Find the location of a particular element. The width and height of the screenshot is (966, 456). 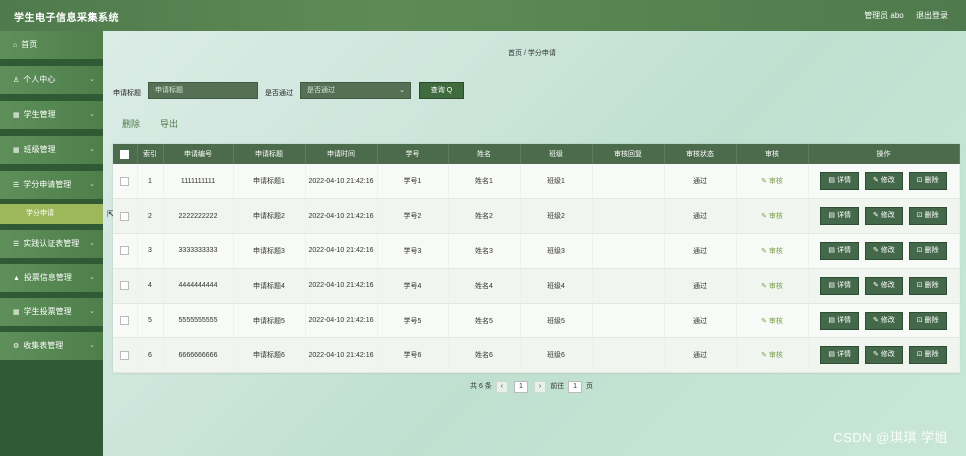

goto-input: 1 is located at coordinates (575, 387).